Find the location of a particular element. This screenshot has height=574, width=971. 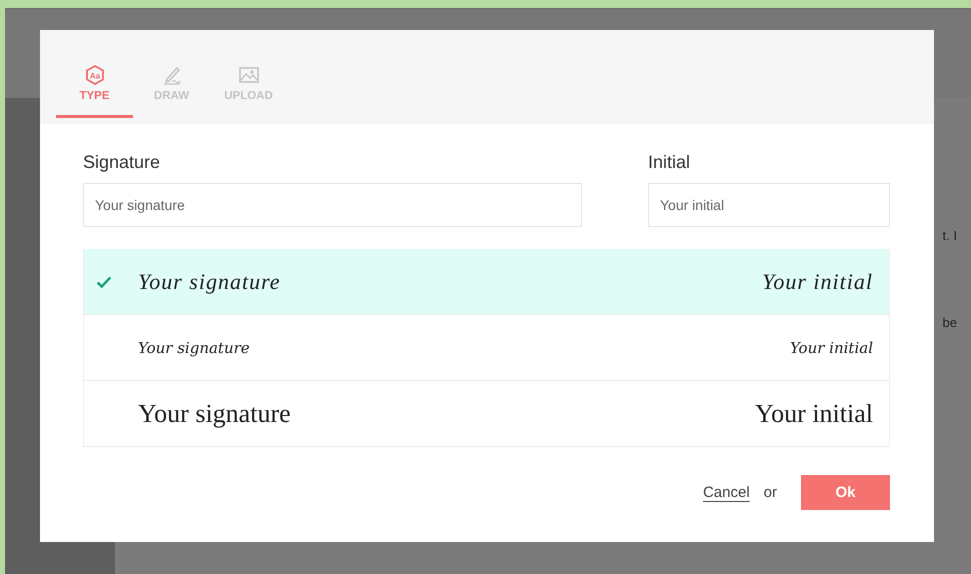

check-icon is located at coordinates (104, 282).